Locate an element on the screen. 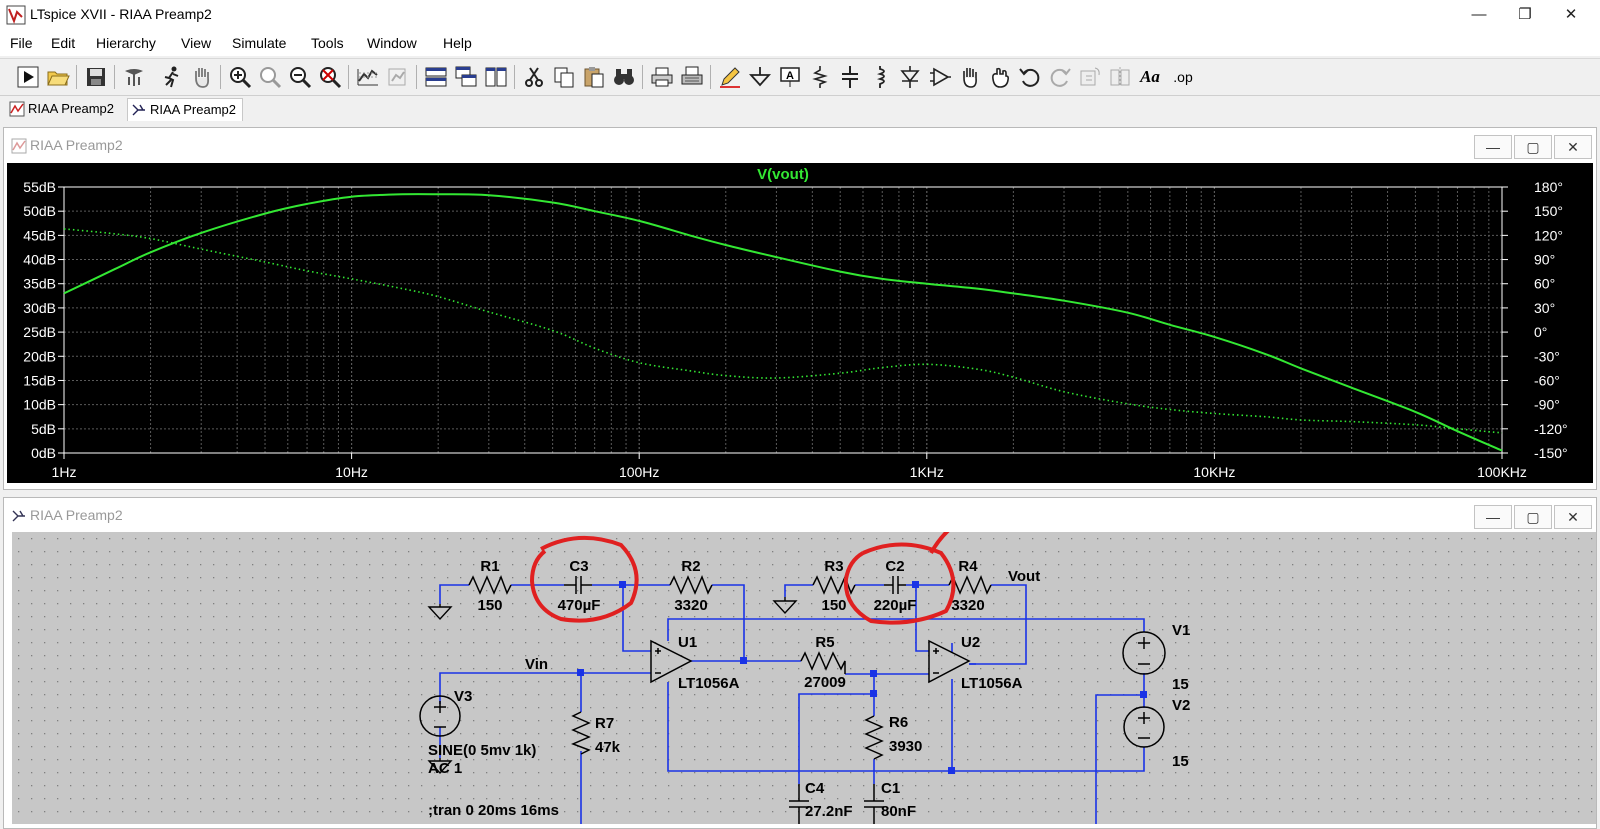 The height and width of the screenshot is (829, 1600). rotate-icon is located at coordinates (1090, 77).